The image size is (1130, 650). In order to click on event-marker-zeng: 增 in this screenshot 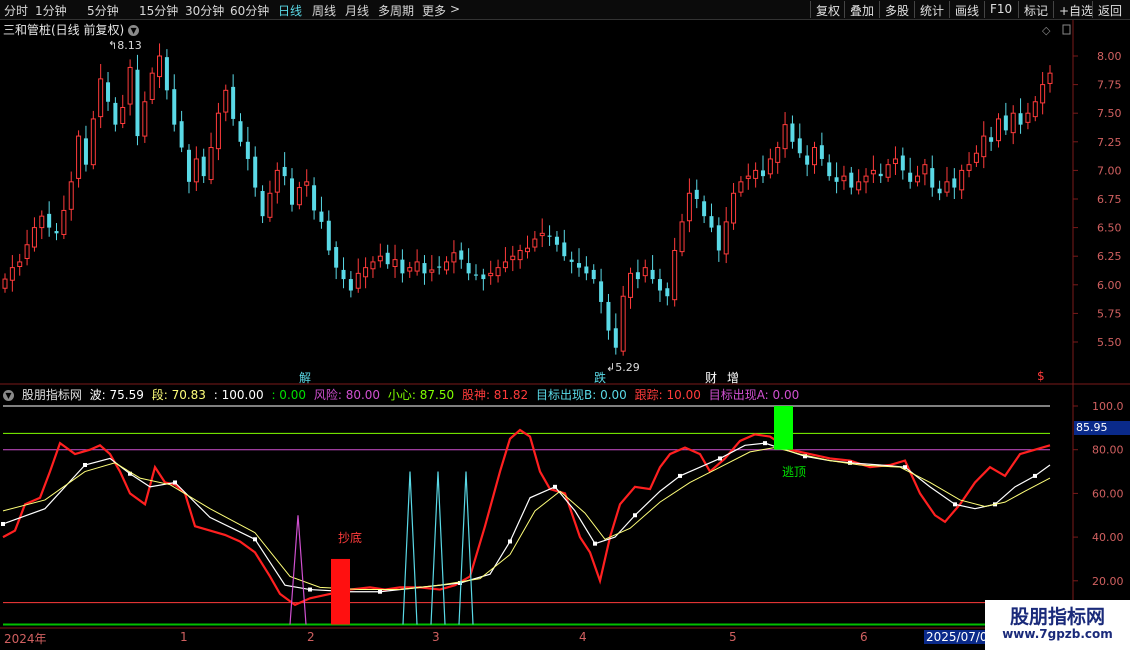, I will do `click(733, 377)`.